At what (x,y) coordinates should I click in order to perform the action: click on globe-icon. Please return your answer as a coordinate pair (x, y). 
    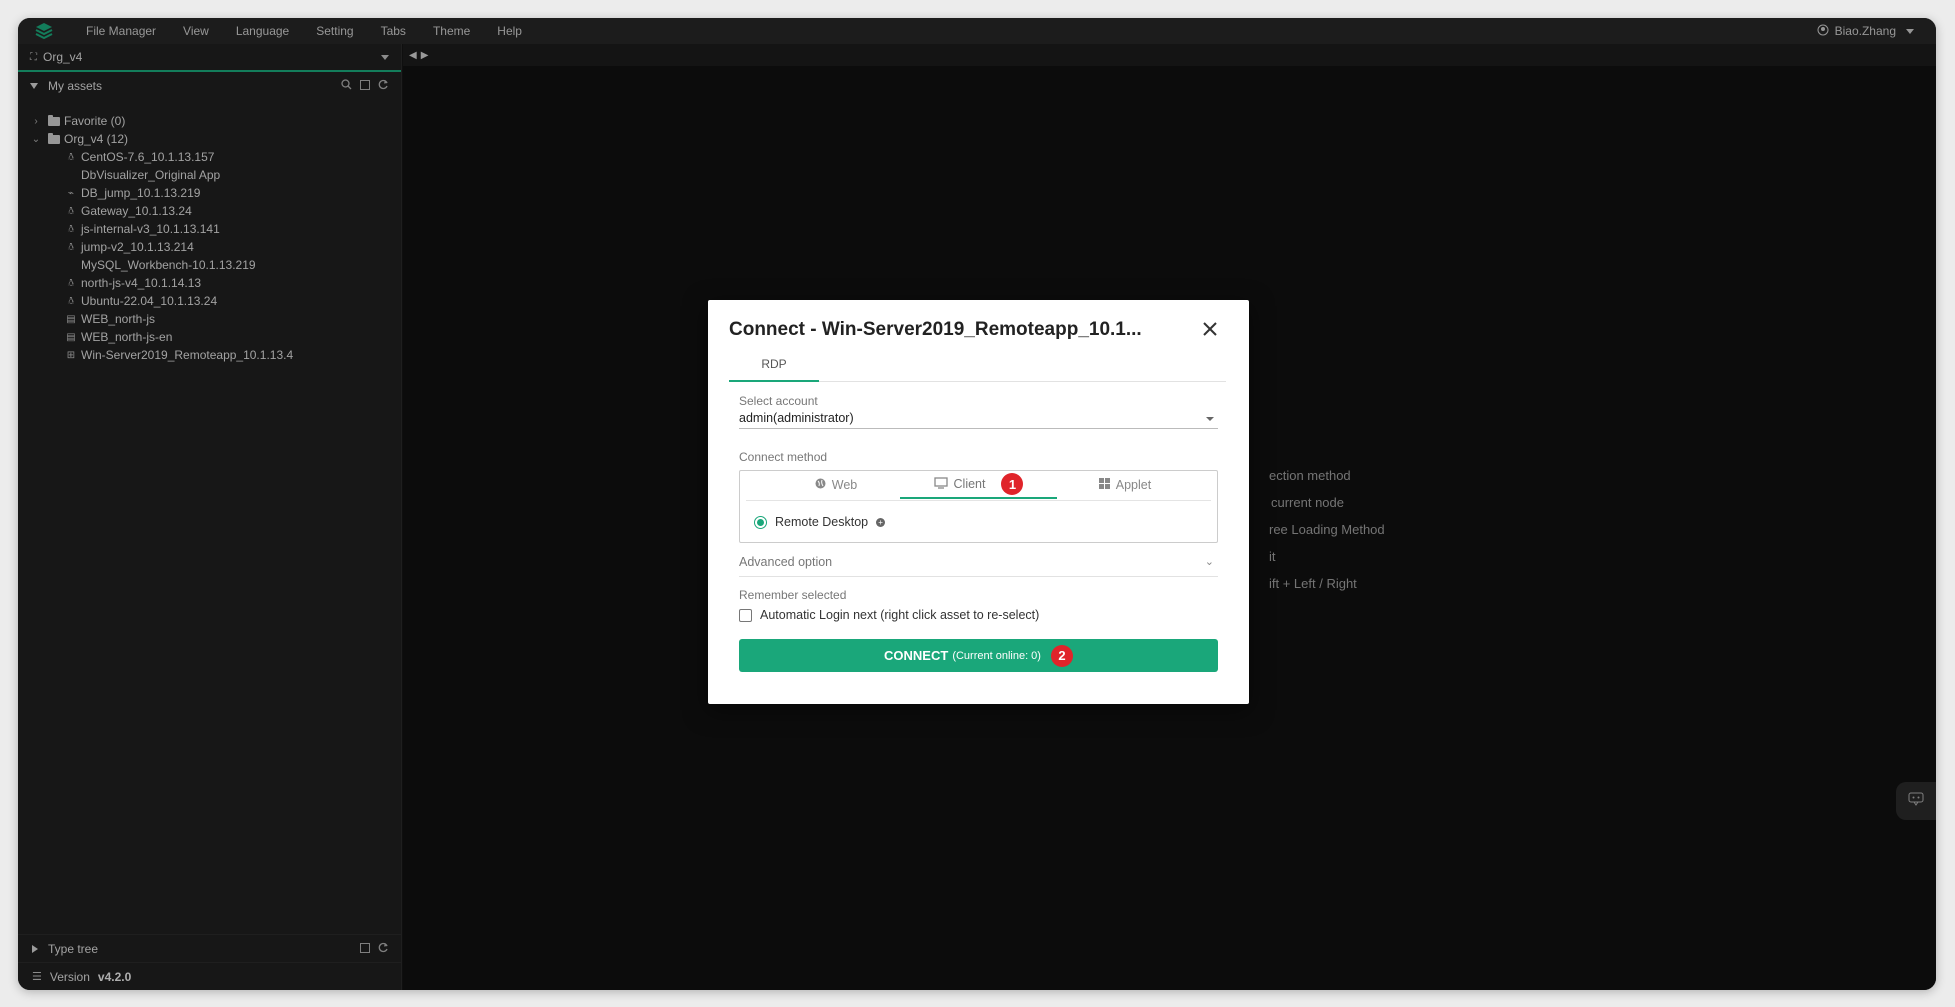
    Looking at the image, I should click on (820, 485).